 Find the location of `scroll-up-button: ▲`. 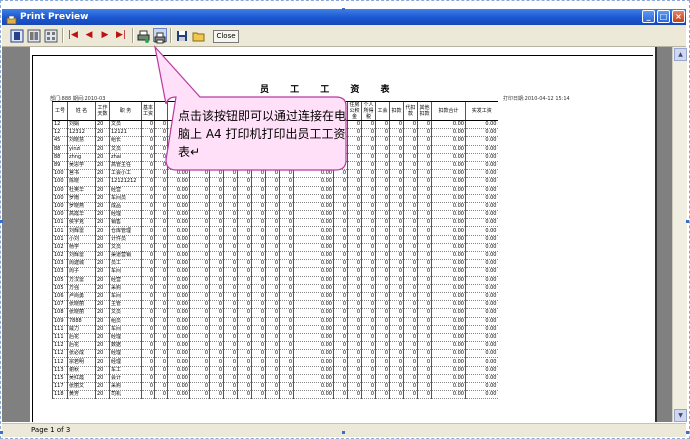

scroll-up-button: ▲ is located at coordinates (680, 54).